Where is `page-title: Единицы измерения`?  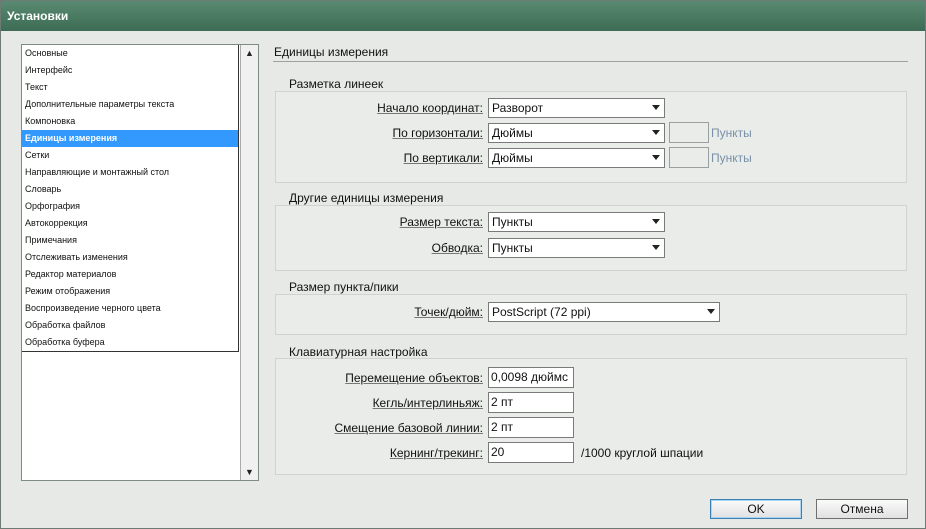 page-title: Единицы измерения is located at coordinates (331, 52).